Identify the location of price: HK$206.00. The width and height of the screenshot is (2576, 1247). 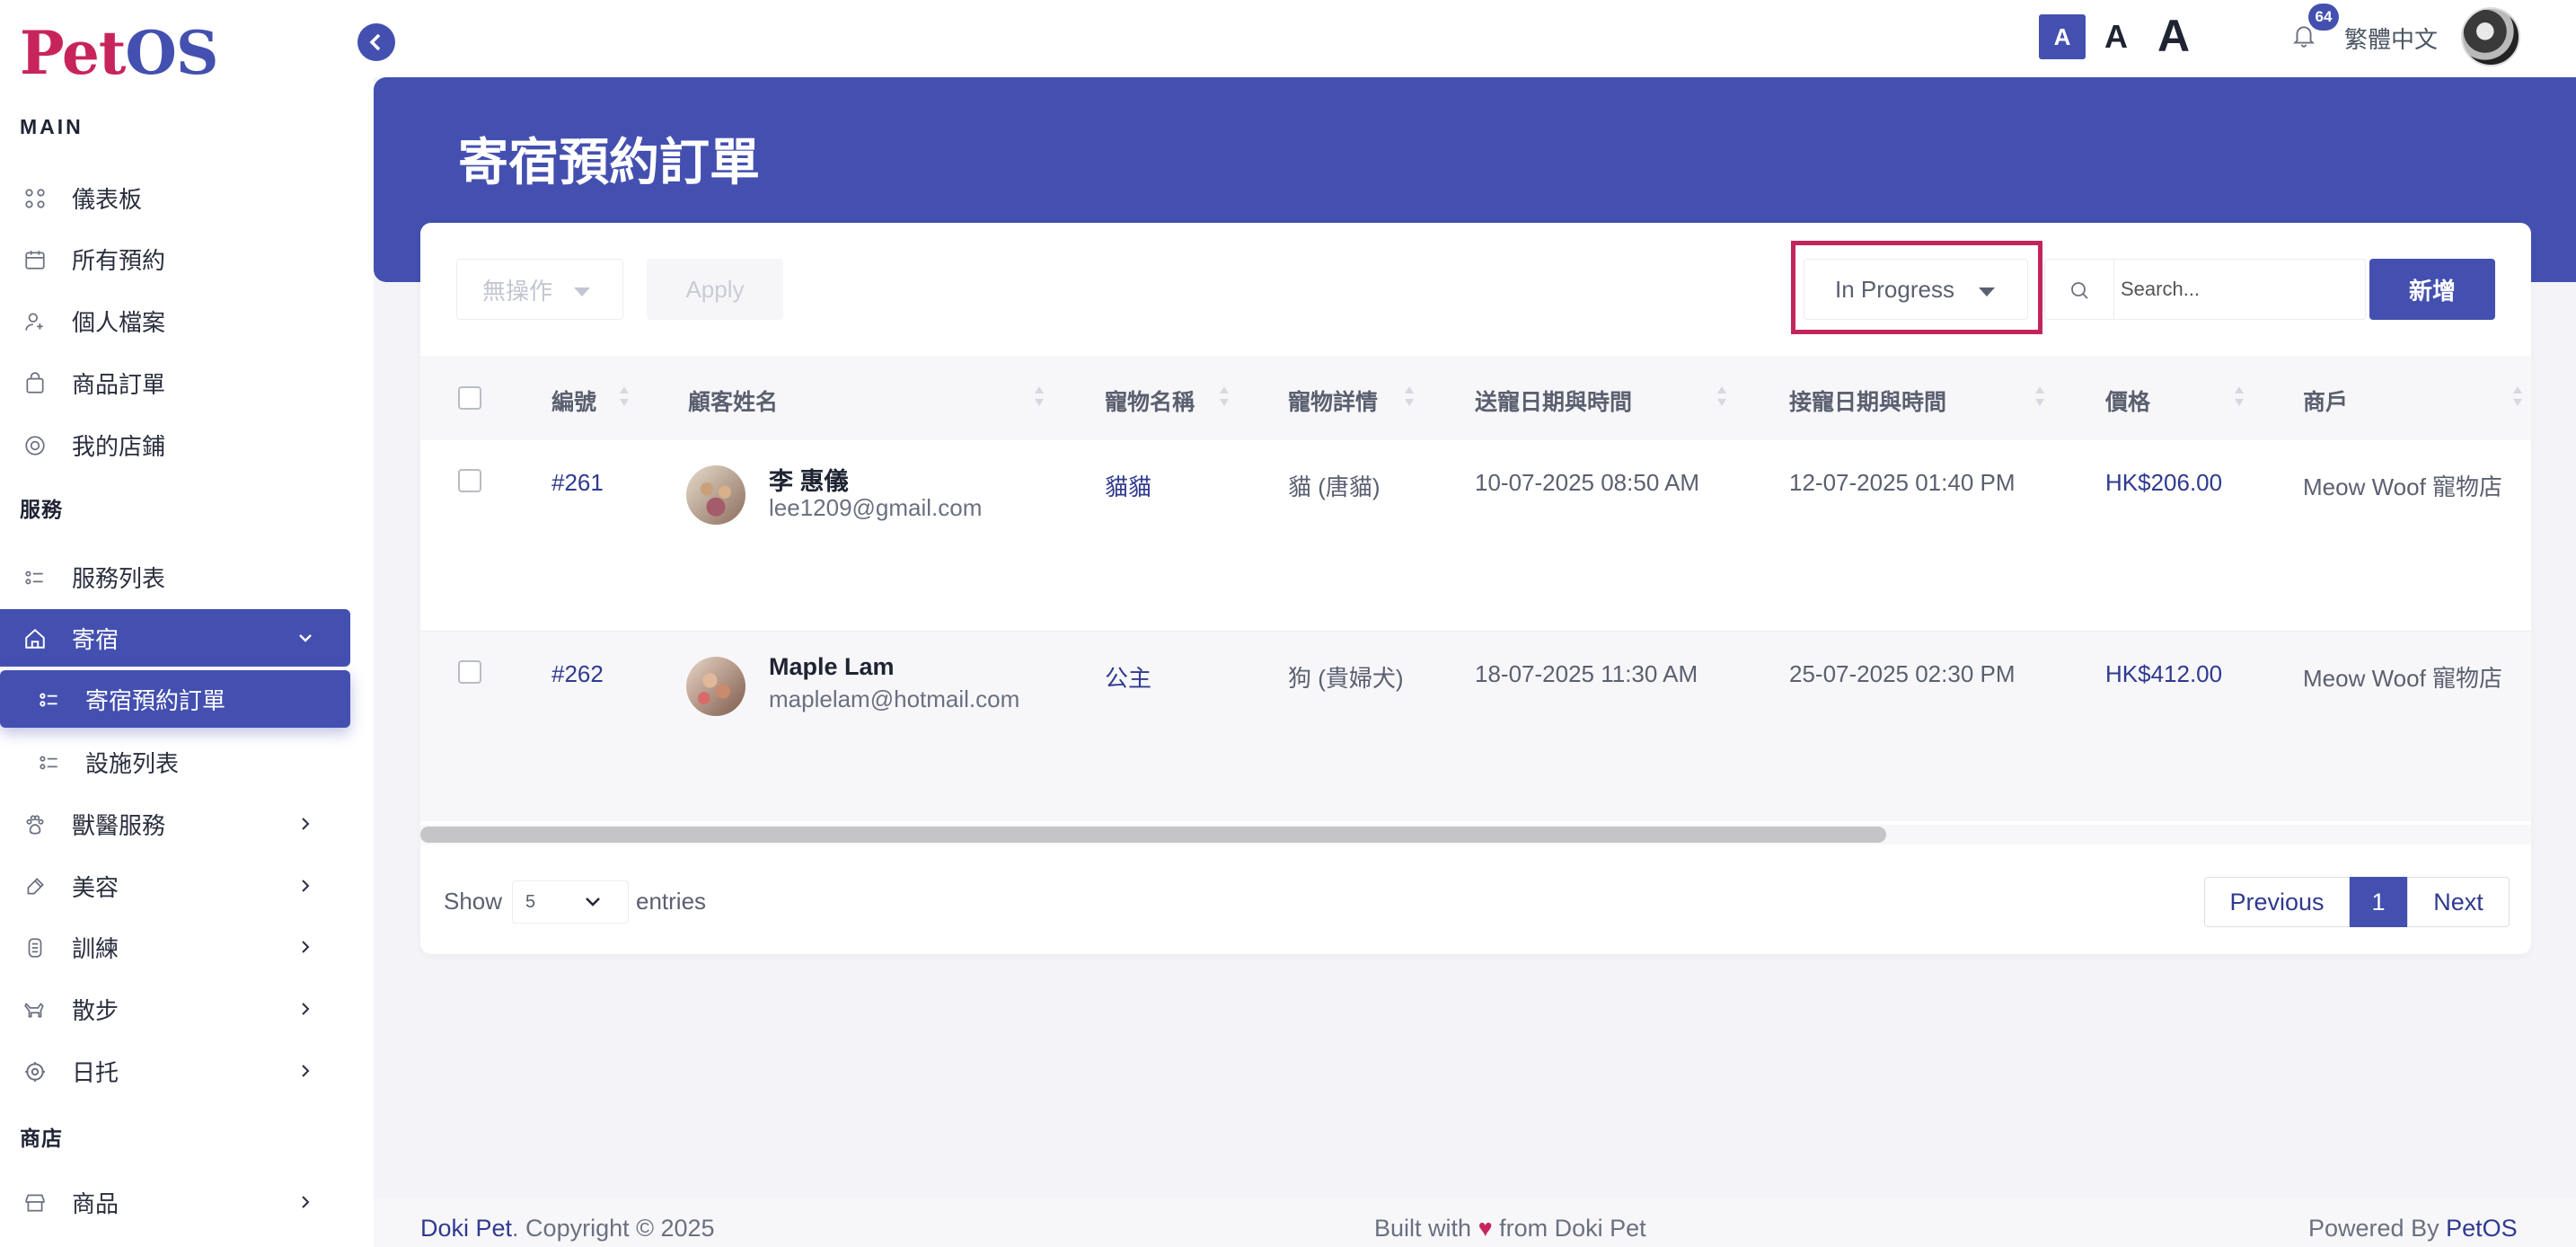
(2164, 483).